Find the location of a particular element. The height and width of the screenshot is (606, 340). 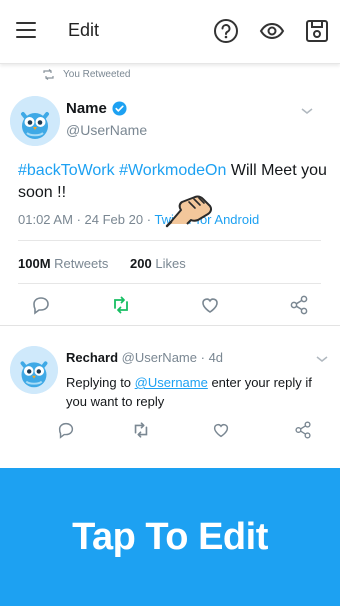

reply-author-handle: @UserName is located at coordinates (159, 357).